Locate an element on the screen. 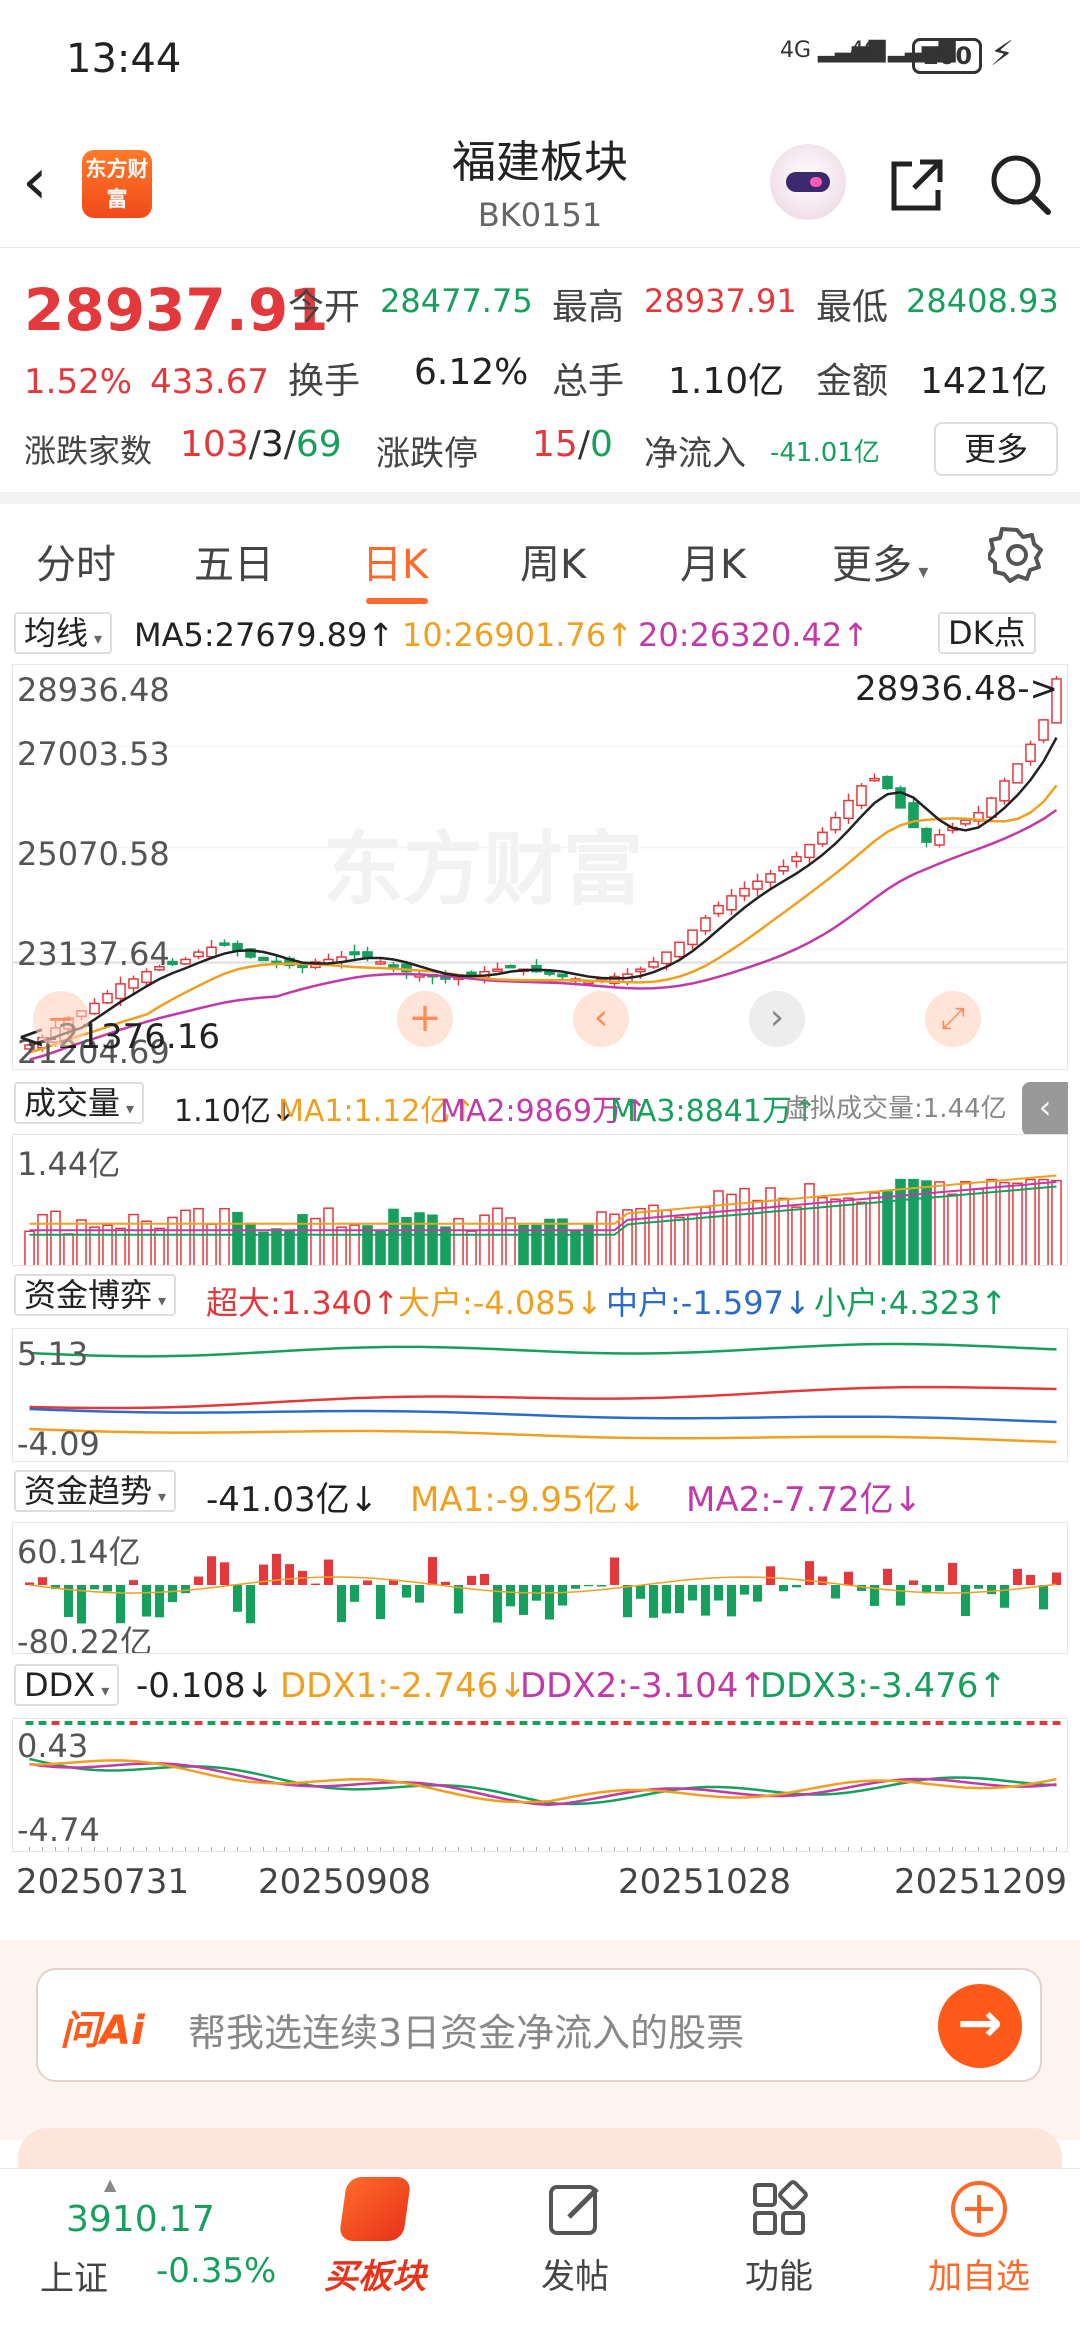  next-icon: › is located at coordinates (777, 1019).